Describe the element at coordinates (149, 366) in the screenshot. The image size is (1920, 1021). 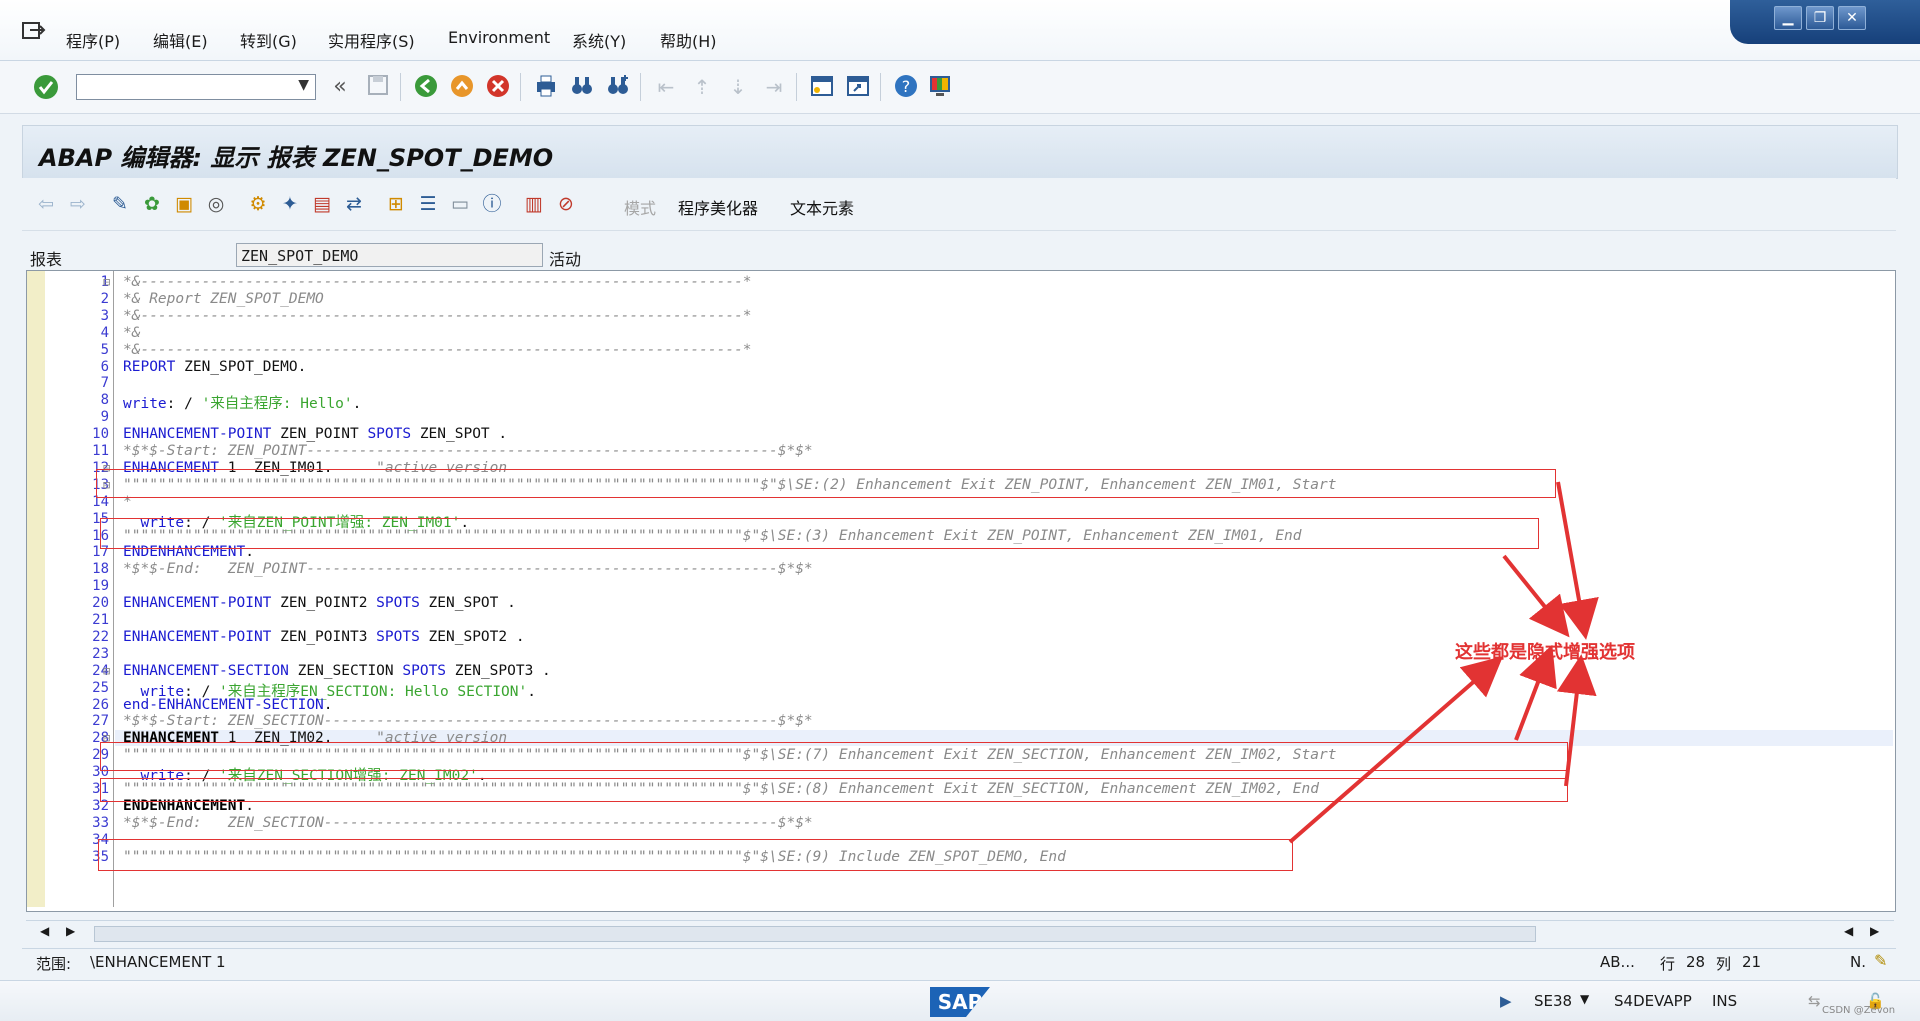
I see `code-token: REPORT` at that location.